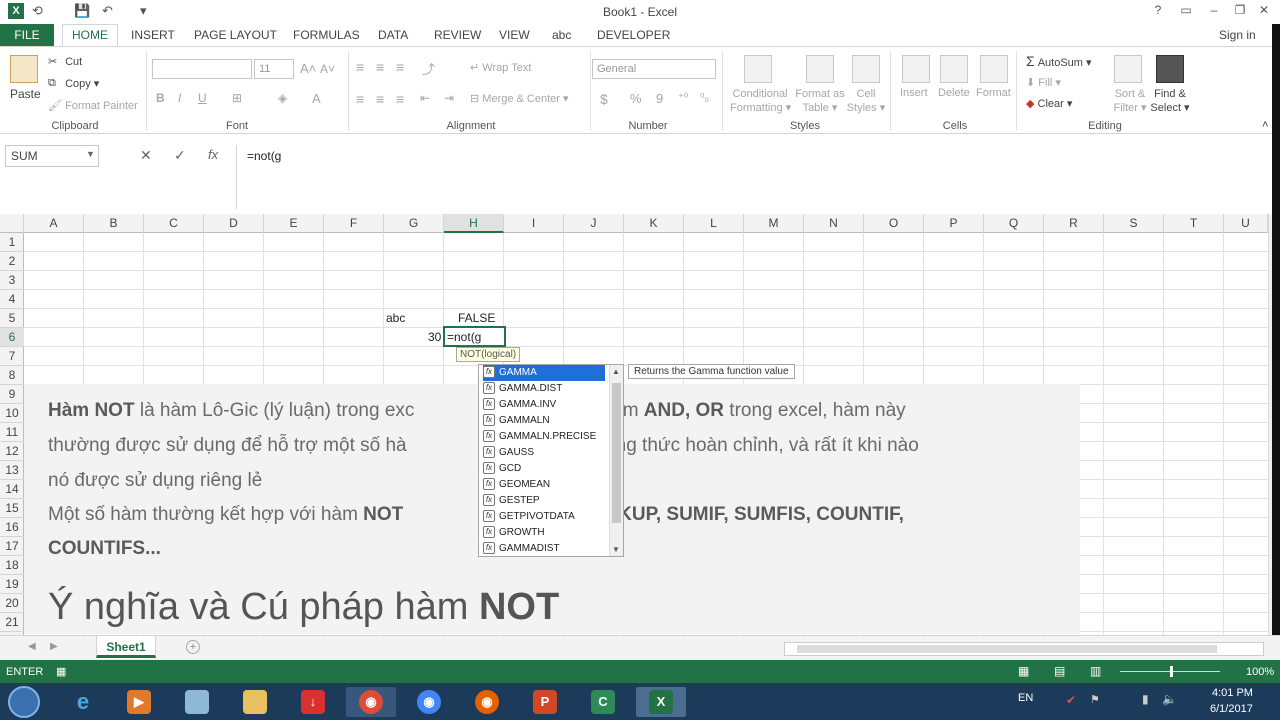  Describe the element at coordinates (1264, 10) in the screenshot. I see `close-icon: ✕` at that location.